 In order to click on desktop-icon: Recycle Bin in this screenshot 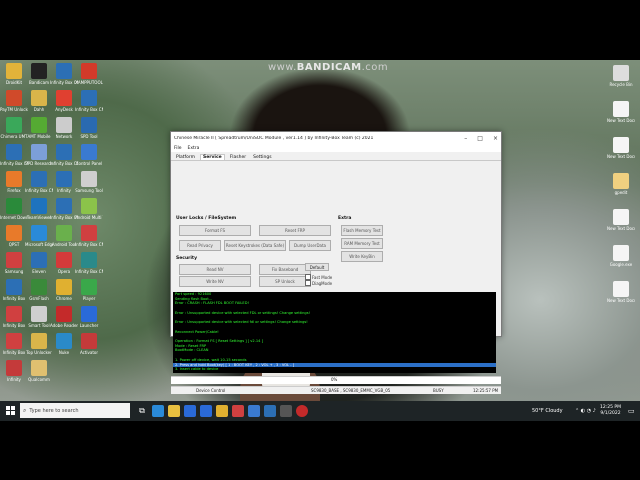, I will do `click(621, 76)`.